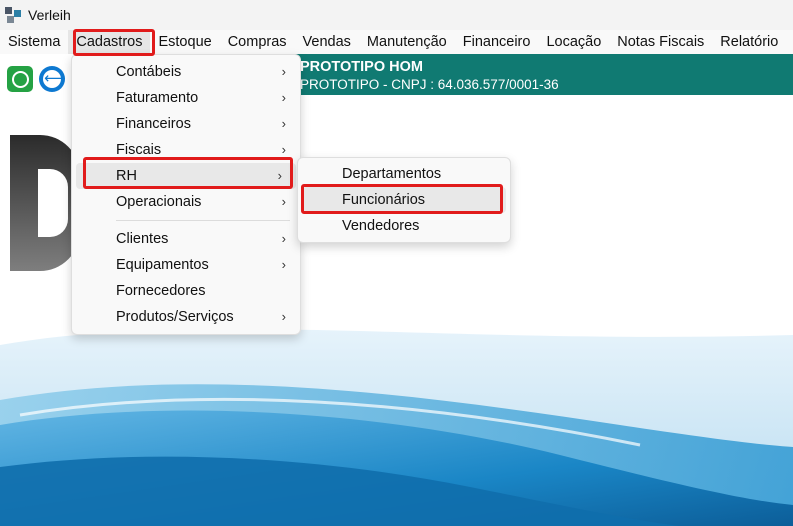 Image resolution: width=793 pixels, height=526 pixels. I want to click on menu-item-rh: RH ›, so click(186, 176).